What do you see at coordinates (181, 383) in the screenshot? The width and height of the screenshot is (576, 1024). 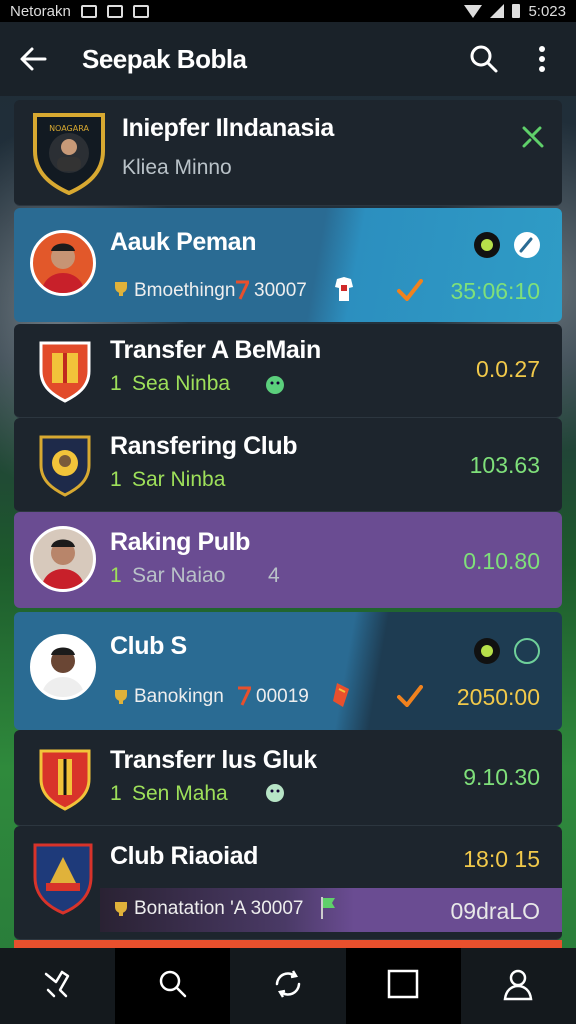 I see `row-subtitle: Sea Ninba` at bounding box center [181, 383].